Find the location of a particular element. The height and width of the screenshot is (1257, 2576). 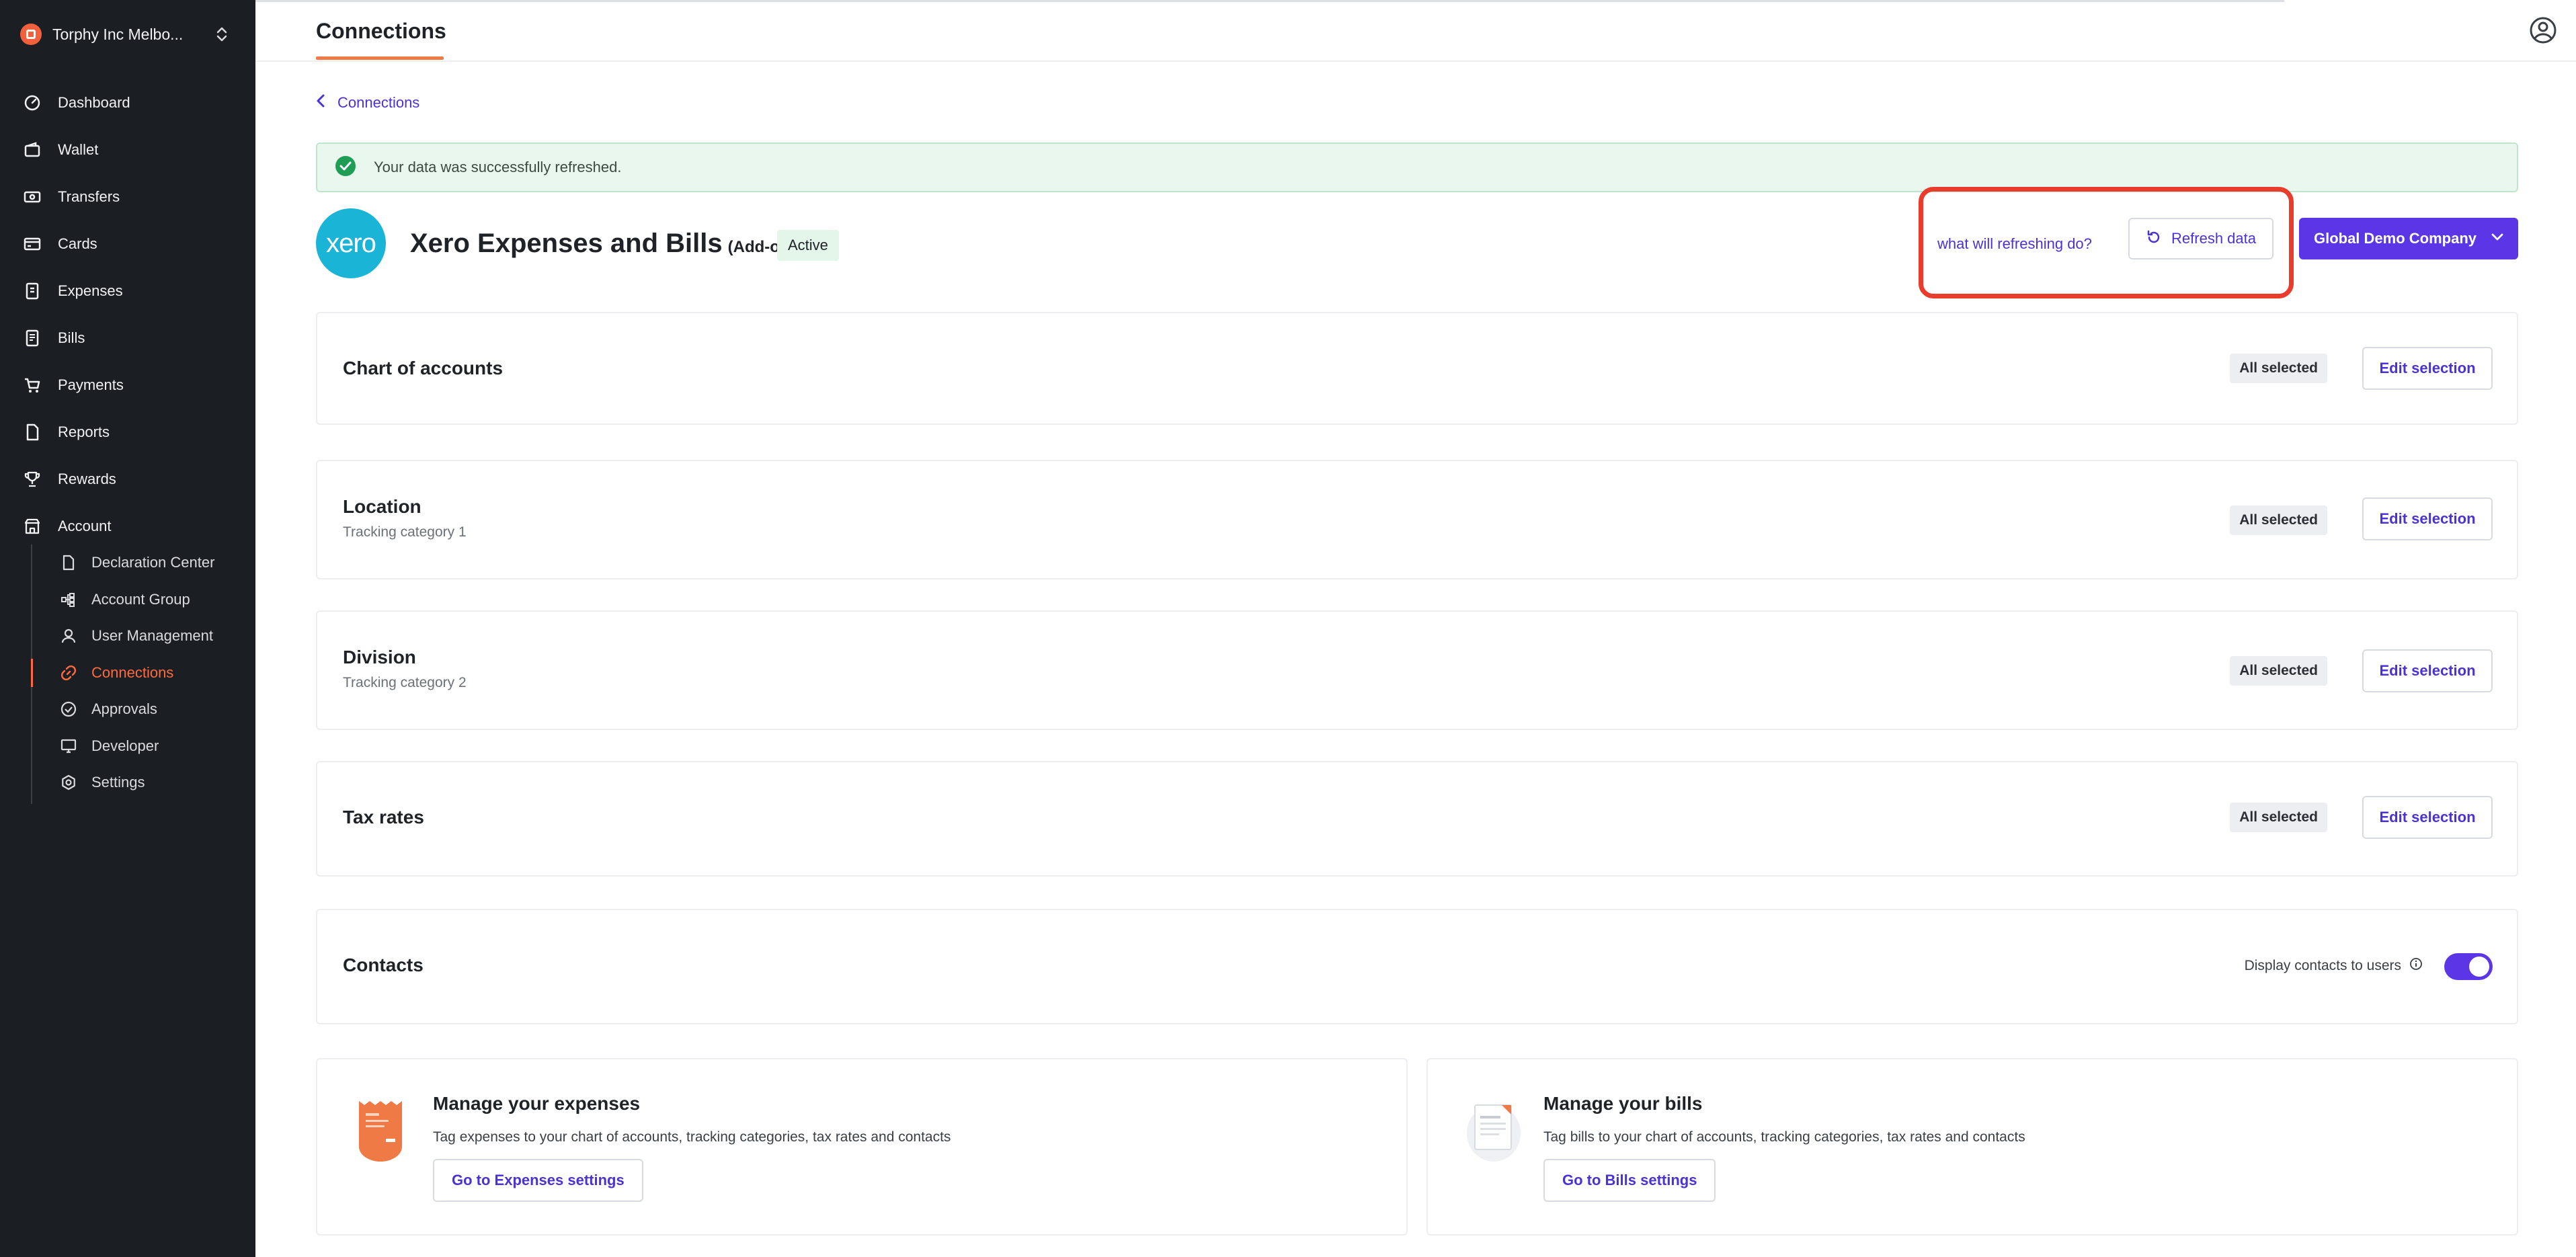

sidebar-item-account-group: Account Group is located at coordinates (143, 599).